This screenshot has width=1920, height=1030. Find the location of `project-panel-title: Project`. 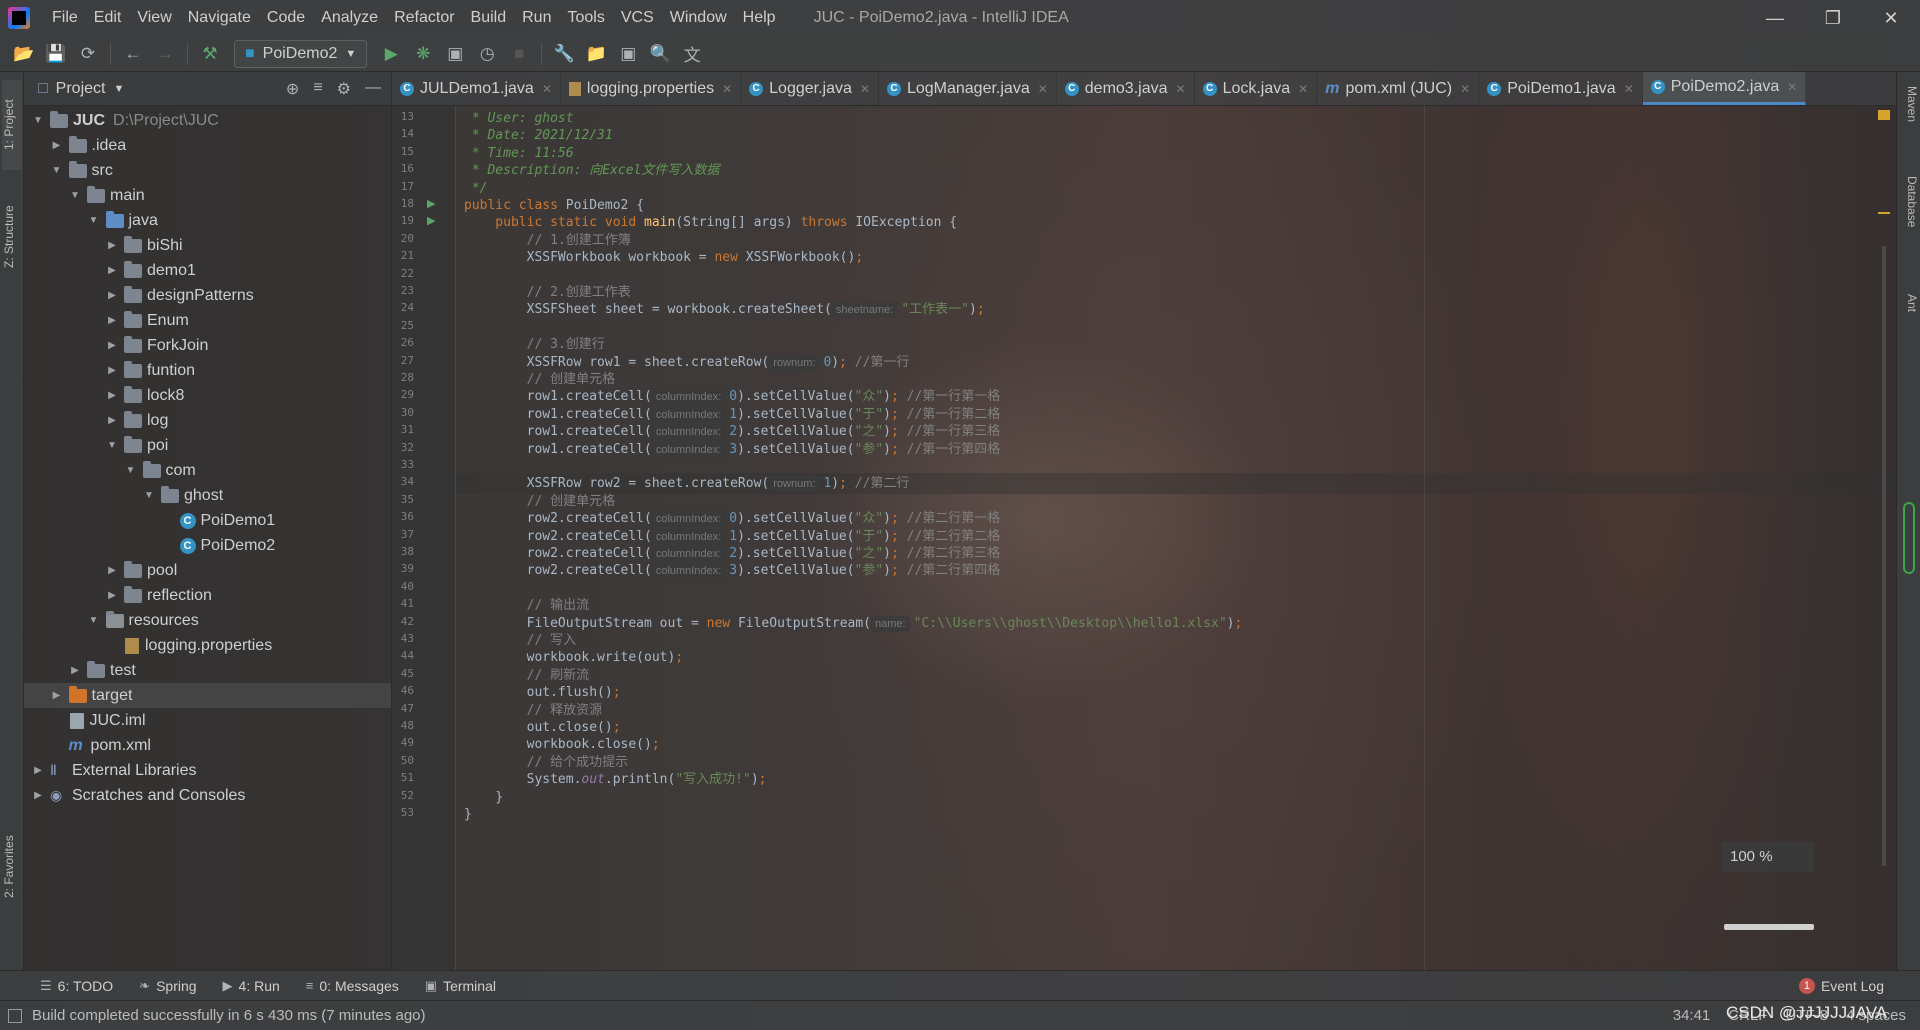

project-panel-title: Project is located at coordinates (81, 89).